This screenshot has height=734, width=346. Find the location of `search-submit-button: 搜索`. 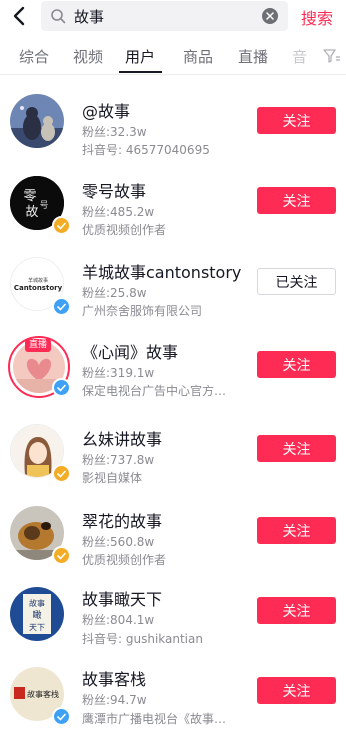

search-submit-button: 搜索 is located at coordinates (317, 17).